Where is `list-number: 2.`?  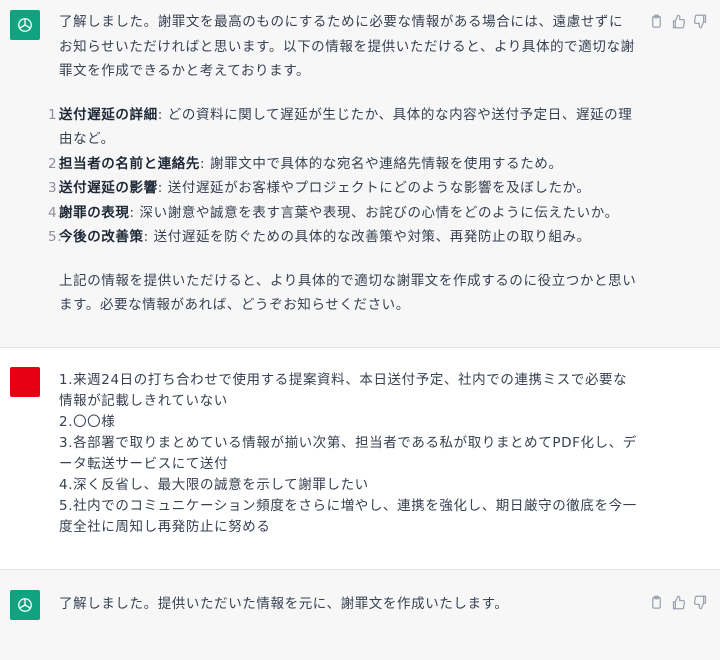 list-number: 2. is located at coordinates (55, 163).